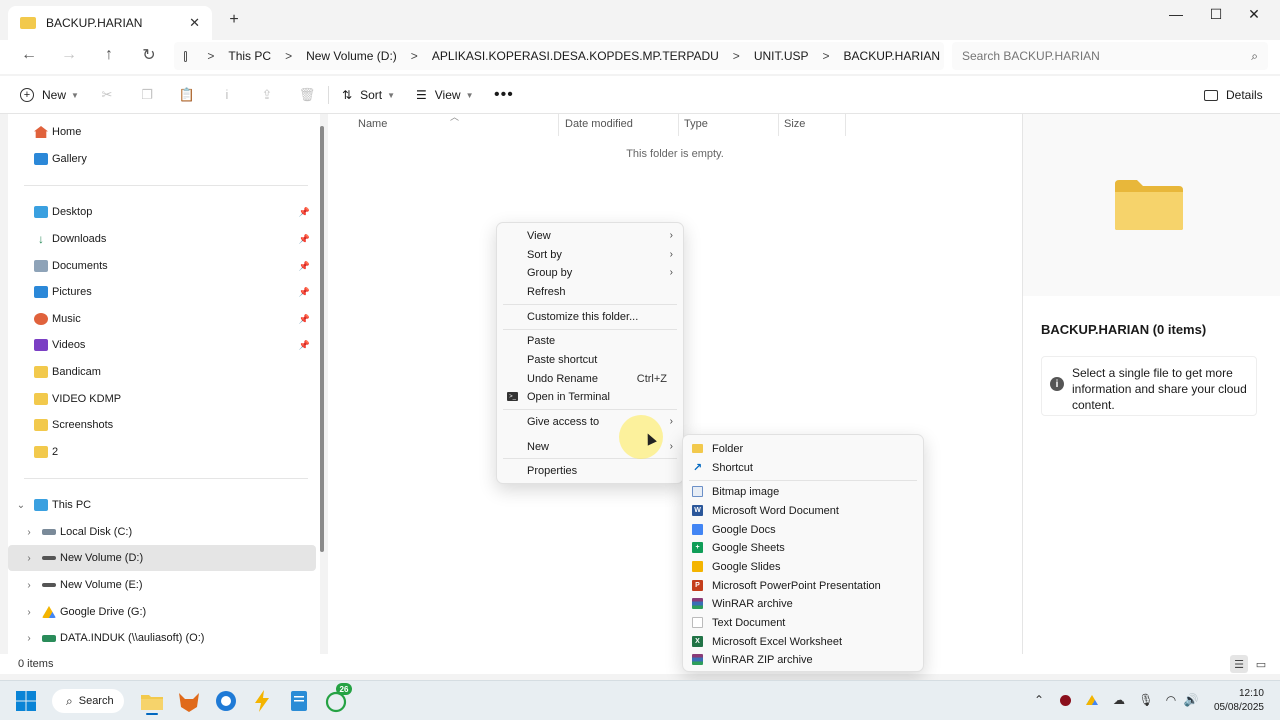 This screenshot has width=1280, height=720. What do you see at coordinates (162, 212) in the screenshot?
I see `sidebar-item-desktop: Desktop 📌` at bounding box center [162, 212].